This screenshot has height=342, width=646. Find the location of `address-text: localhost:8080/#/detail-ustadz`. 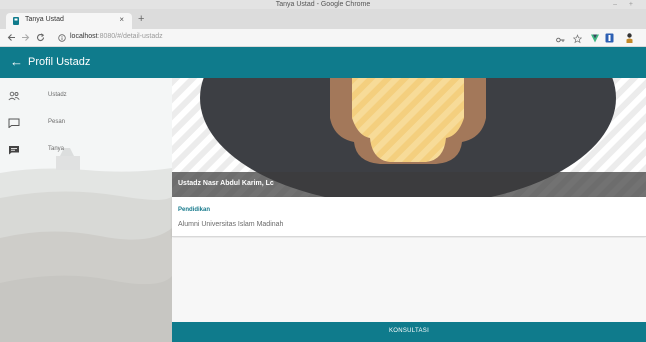

address-text: localhost:8080/#/detail-ustadz is located at coordinates (116, 36).